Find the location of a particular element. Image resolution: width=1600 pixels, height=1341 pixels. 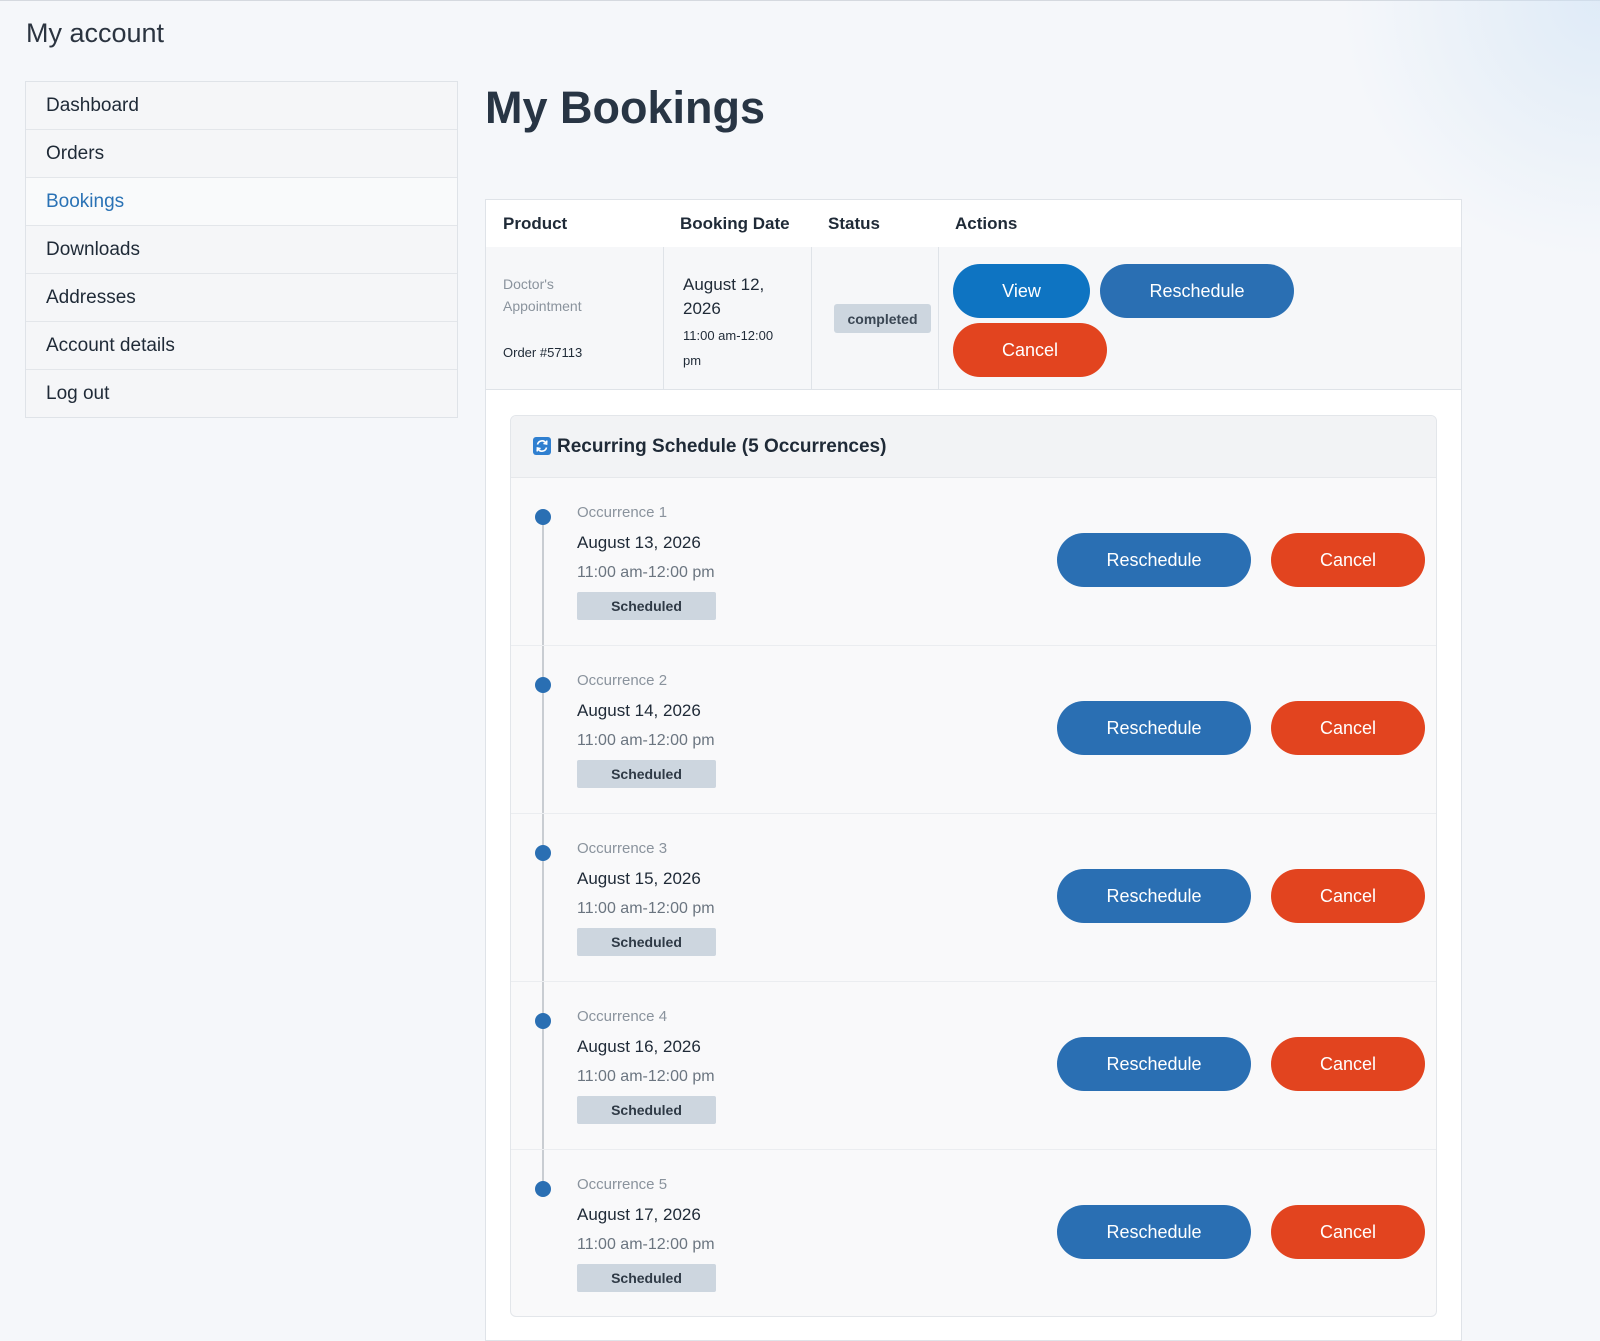

page-title: My Bookings is located at coordinates (625, 107).